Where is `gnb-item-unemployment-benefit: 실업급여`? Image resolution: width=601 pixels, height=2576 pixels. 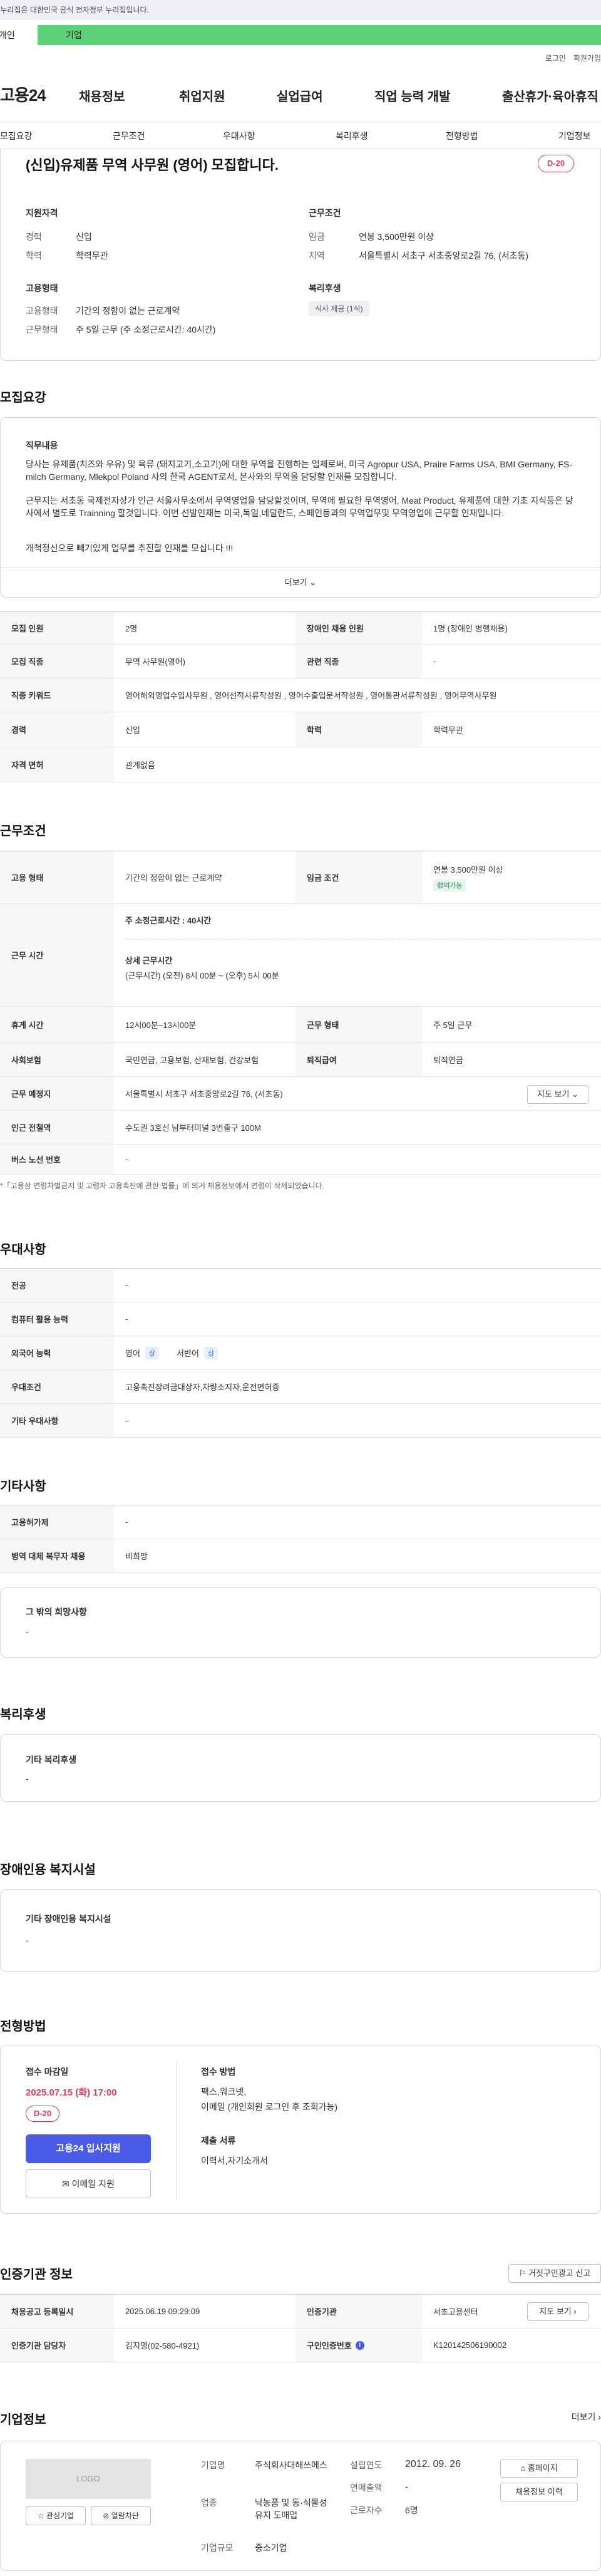 gnb-item-unemployment-benefit: 실업급여 is located at coordinates (300, 95).